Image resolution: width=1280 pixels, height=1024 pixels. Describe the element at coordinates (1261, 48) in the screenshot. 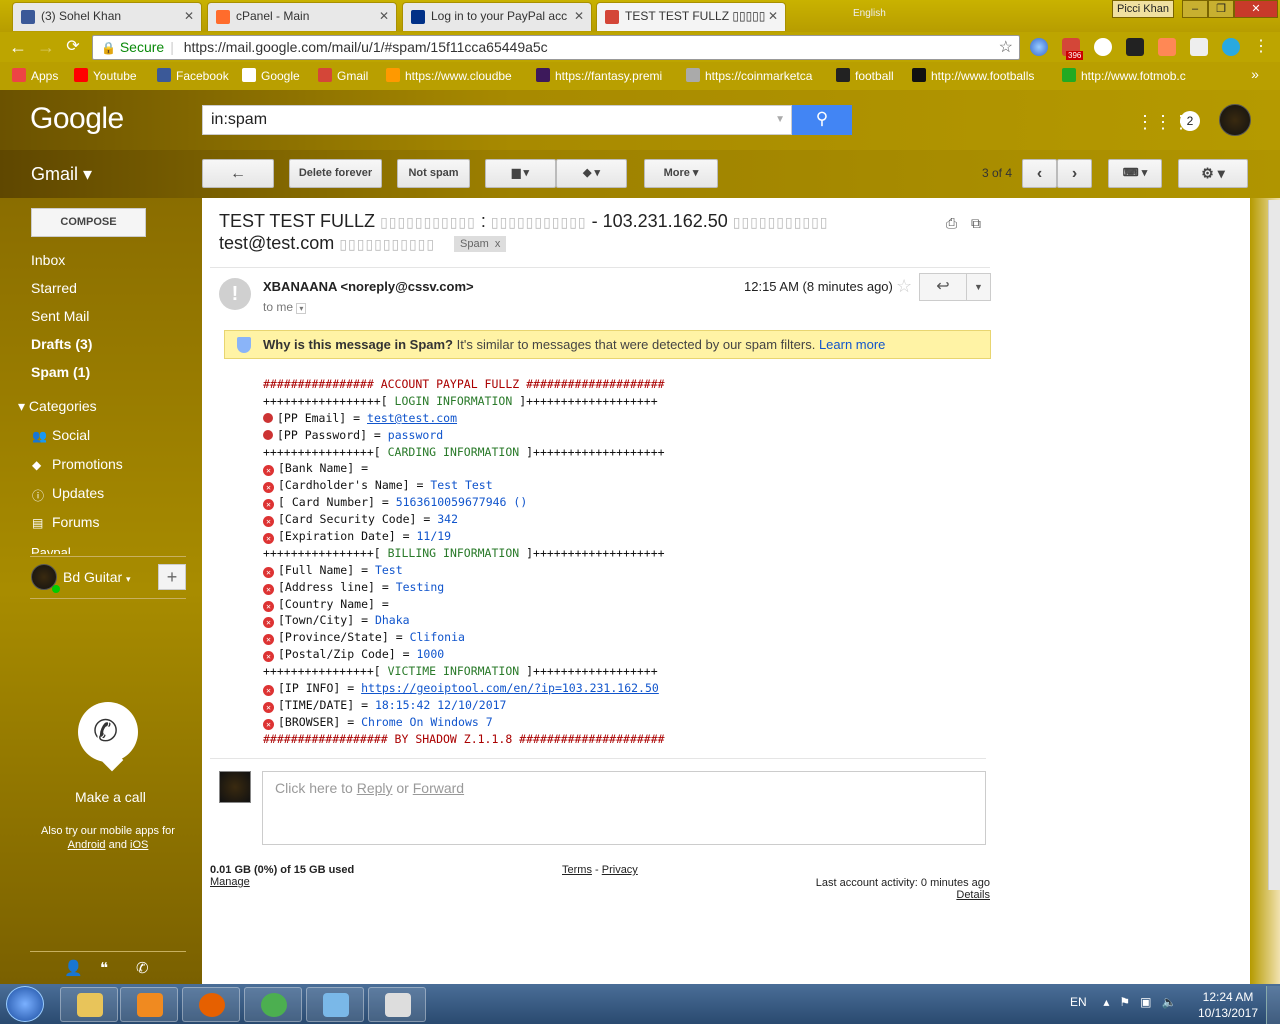

I see `menu-icon: ⋮` at that location.